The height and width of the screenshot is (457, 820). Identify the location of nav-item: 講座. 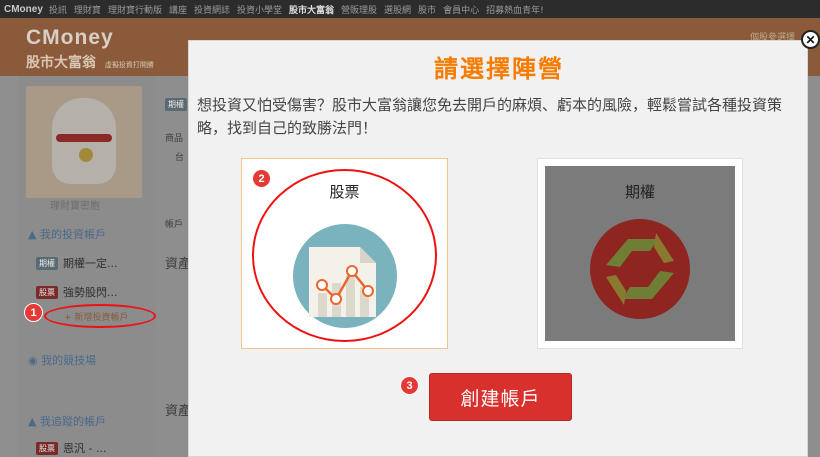
(178, 9).